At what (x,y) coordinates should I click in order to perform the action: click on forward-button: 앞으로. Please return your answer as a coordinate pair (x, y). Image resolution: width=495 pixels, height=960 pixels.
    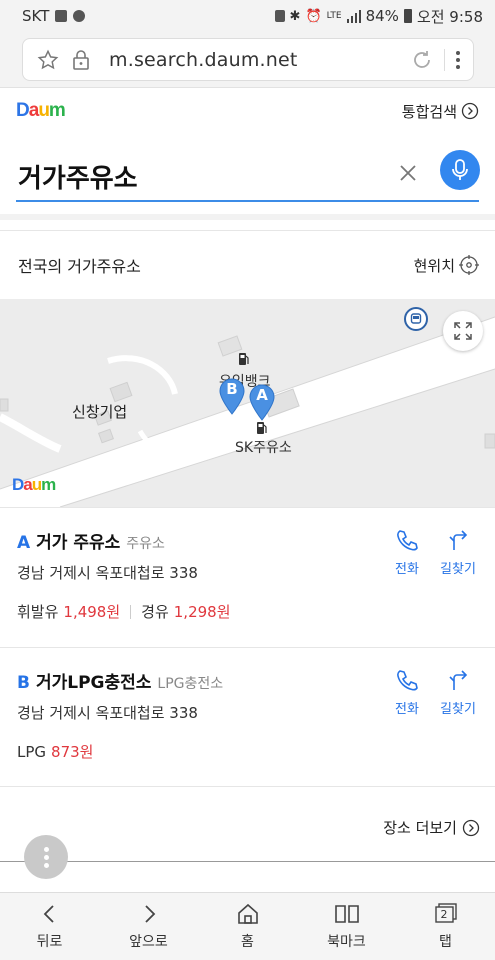
    Looking at the image, I should click on (148, 926).